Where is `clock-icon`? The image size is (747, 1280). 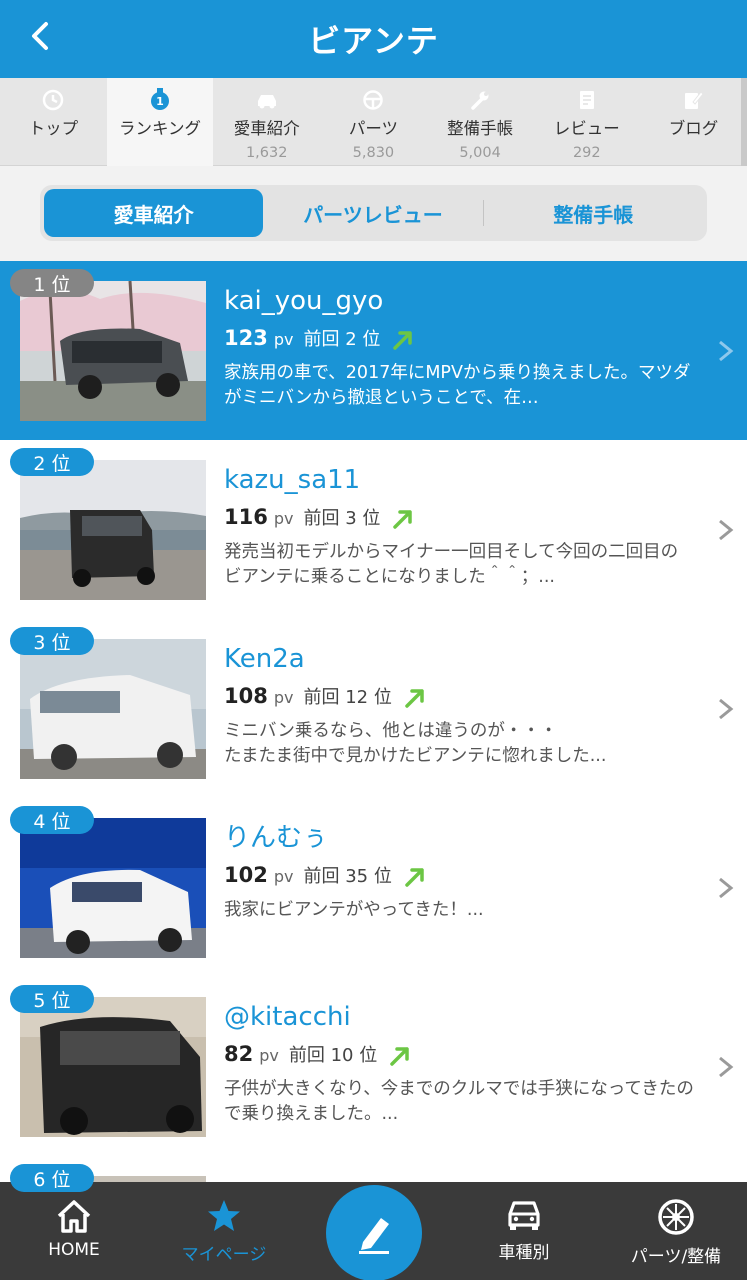
clock-icon is located at coordinates (53, 100).